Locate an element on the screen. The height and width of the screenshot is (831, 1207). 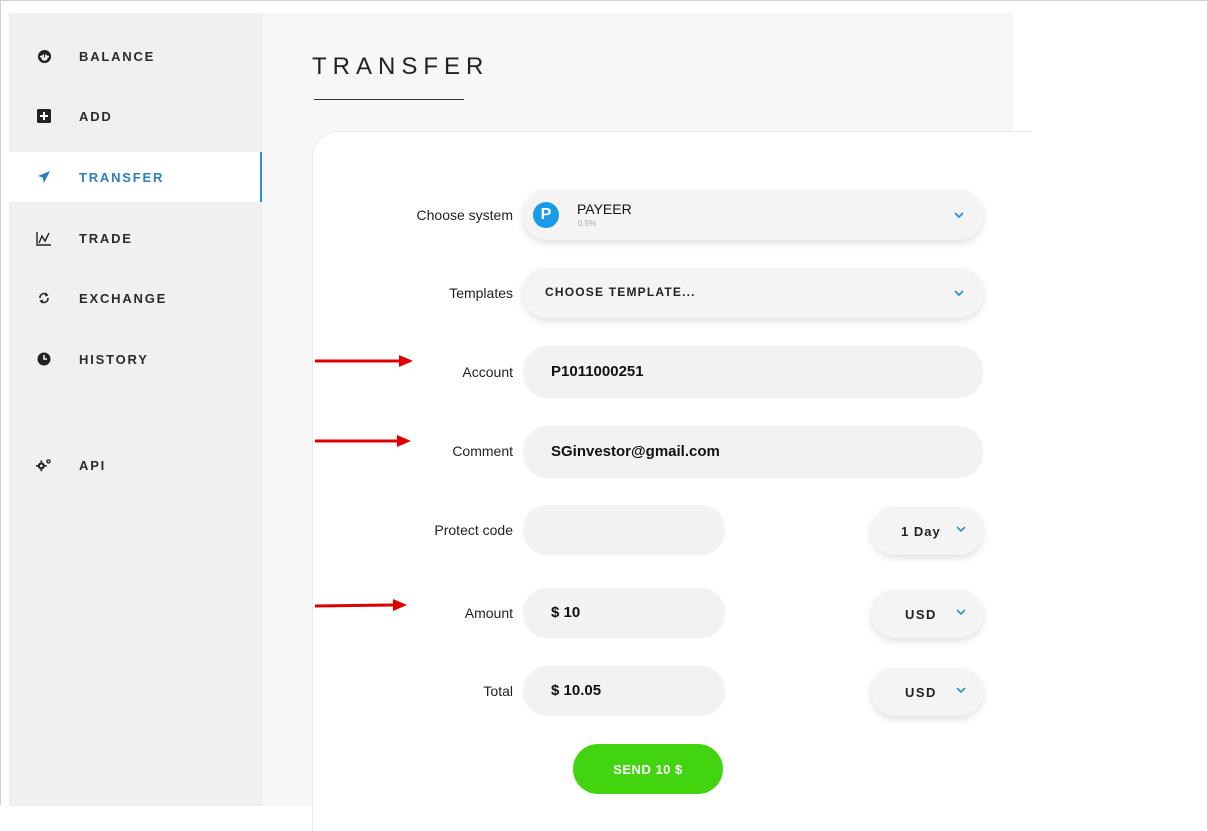
total-currency-value: USD is located at coordinates (921, 692).